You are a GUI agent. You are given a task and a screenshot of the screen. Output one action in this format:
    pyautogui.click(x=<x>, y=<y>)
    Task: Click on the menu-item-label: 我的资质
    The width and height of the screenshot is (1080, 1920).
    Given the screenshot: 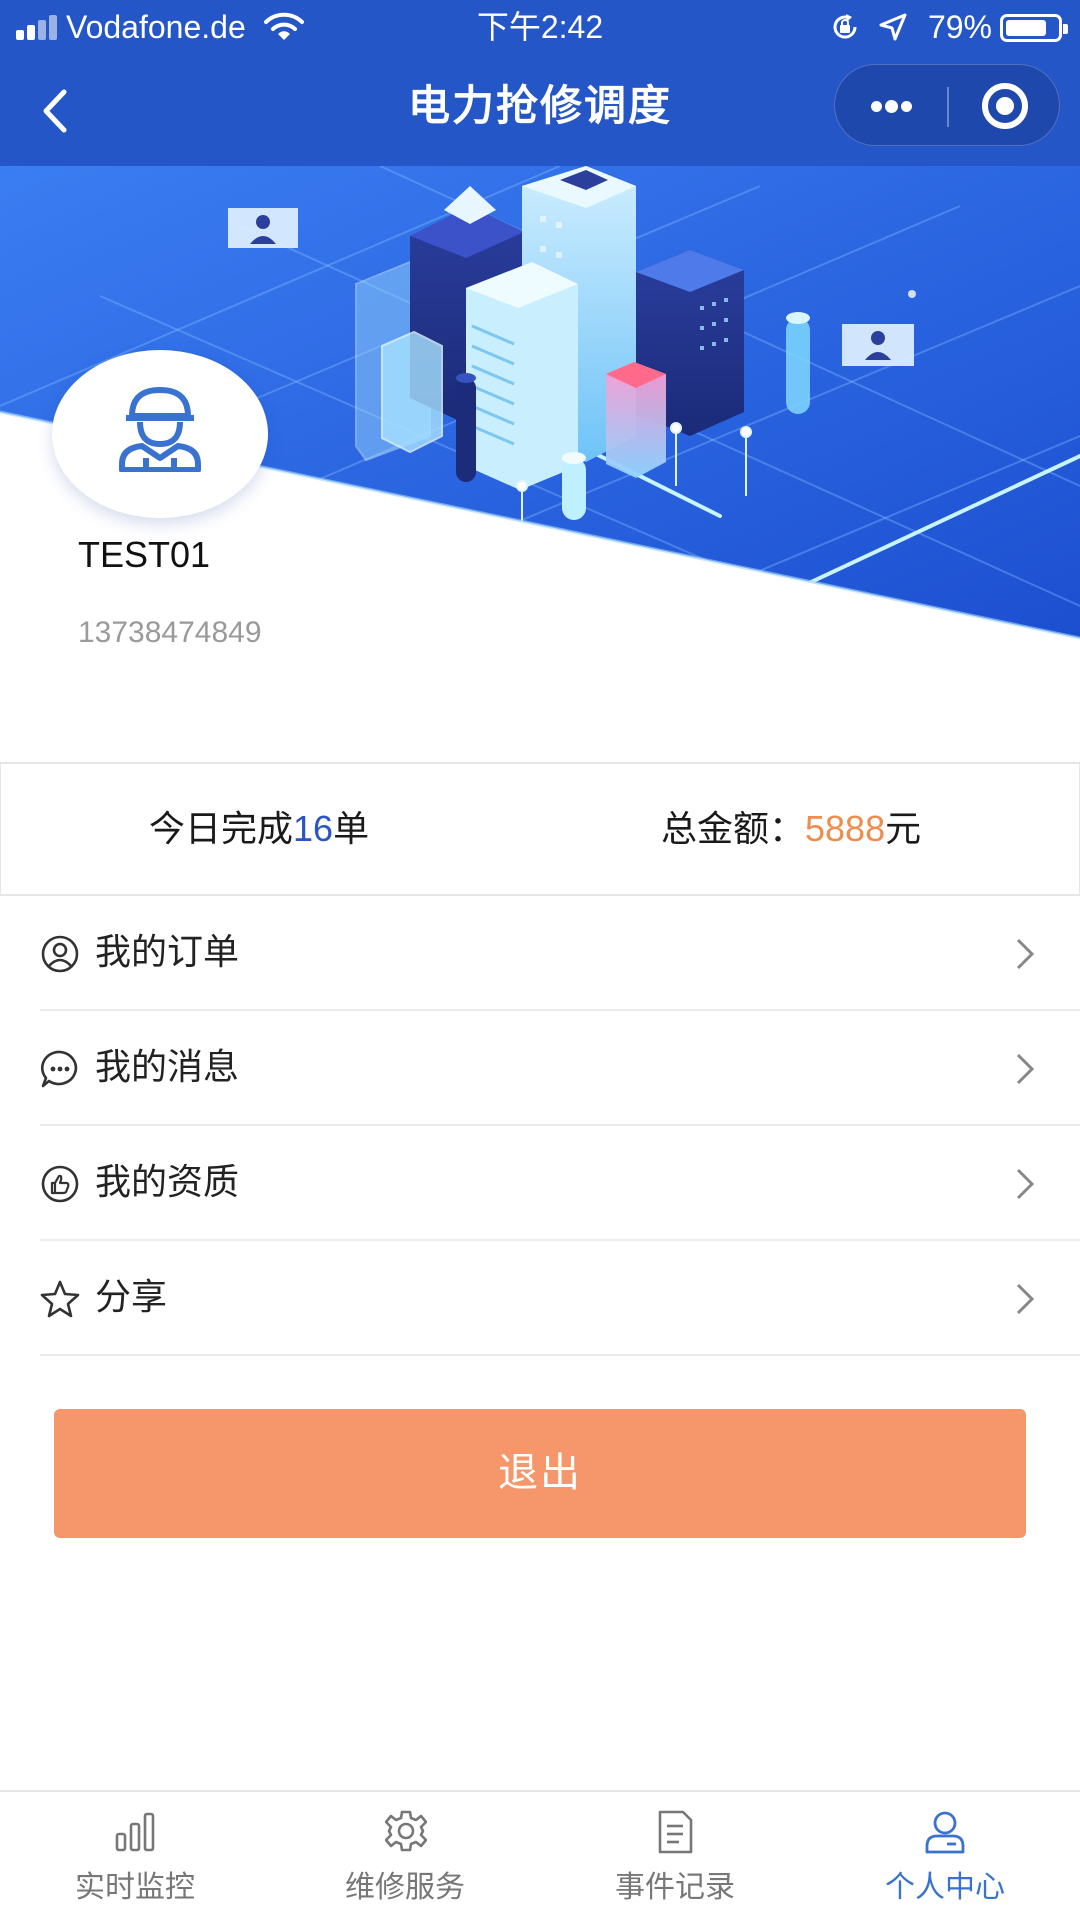 What is the action you would take?
    pyautogui.click(x=167, y=1182)
    